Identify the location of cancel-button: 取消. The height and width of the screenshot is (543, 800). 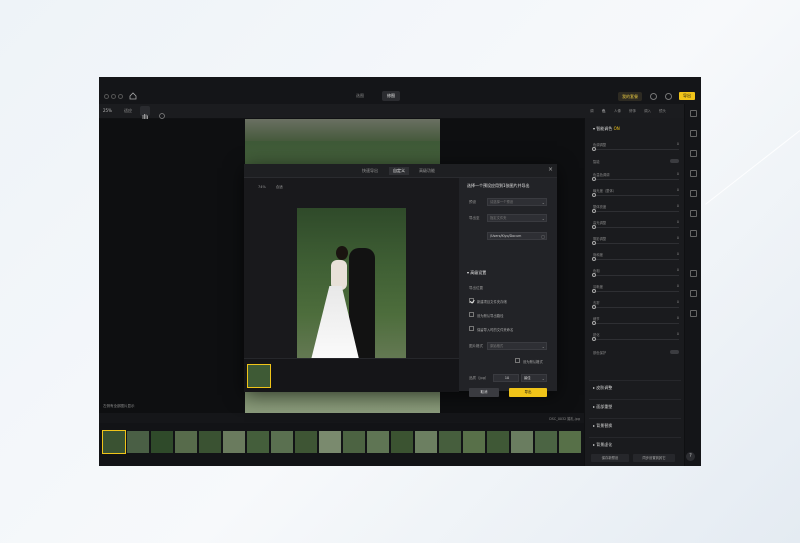
(484, 392).